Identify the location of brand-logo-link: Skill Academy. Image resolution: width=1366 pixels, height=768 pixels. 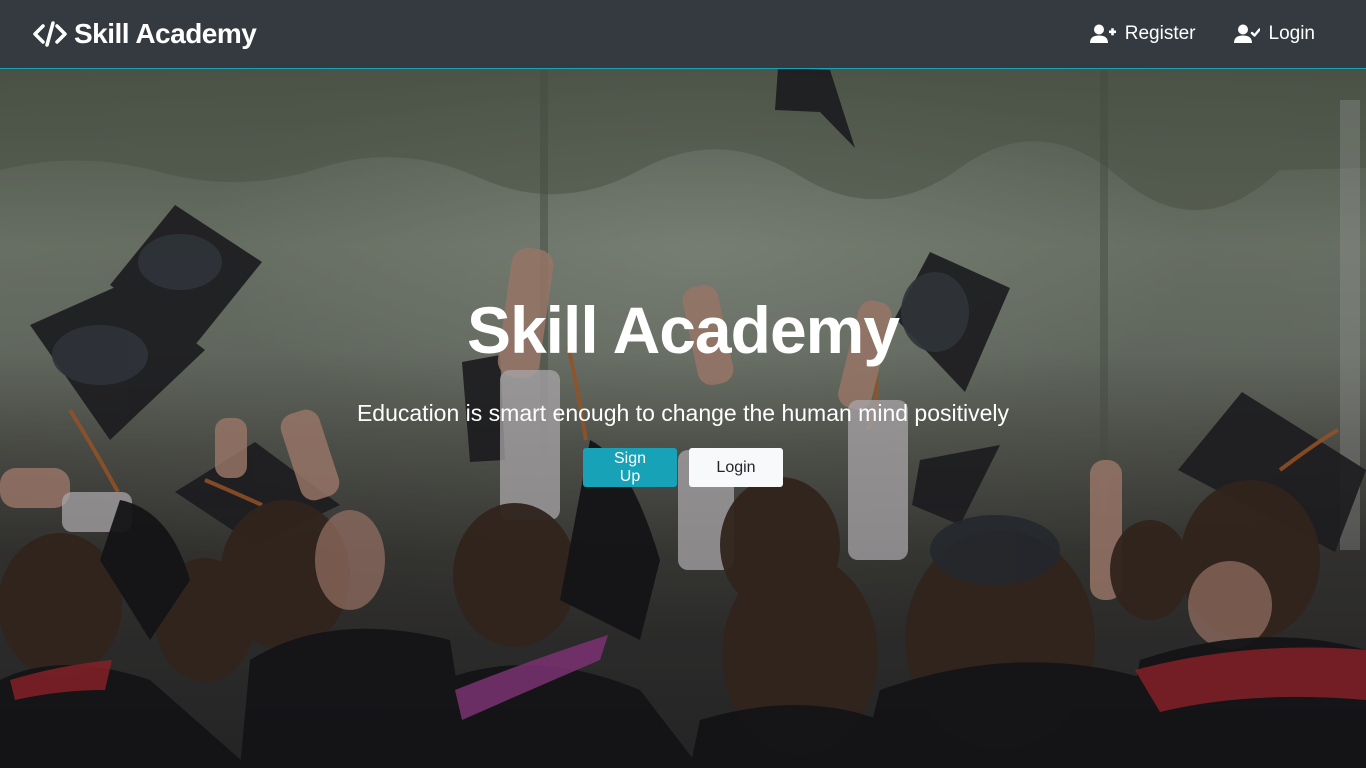
(144, 34).